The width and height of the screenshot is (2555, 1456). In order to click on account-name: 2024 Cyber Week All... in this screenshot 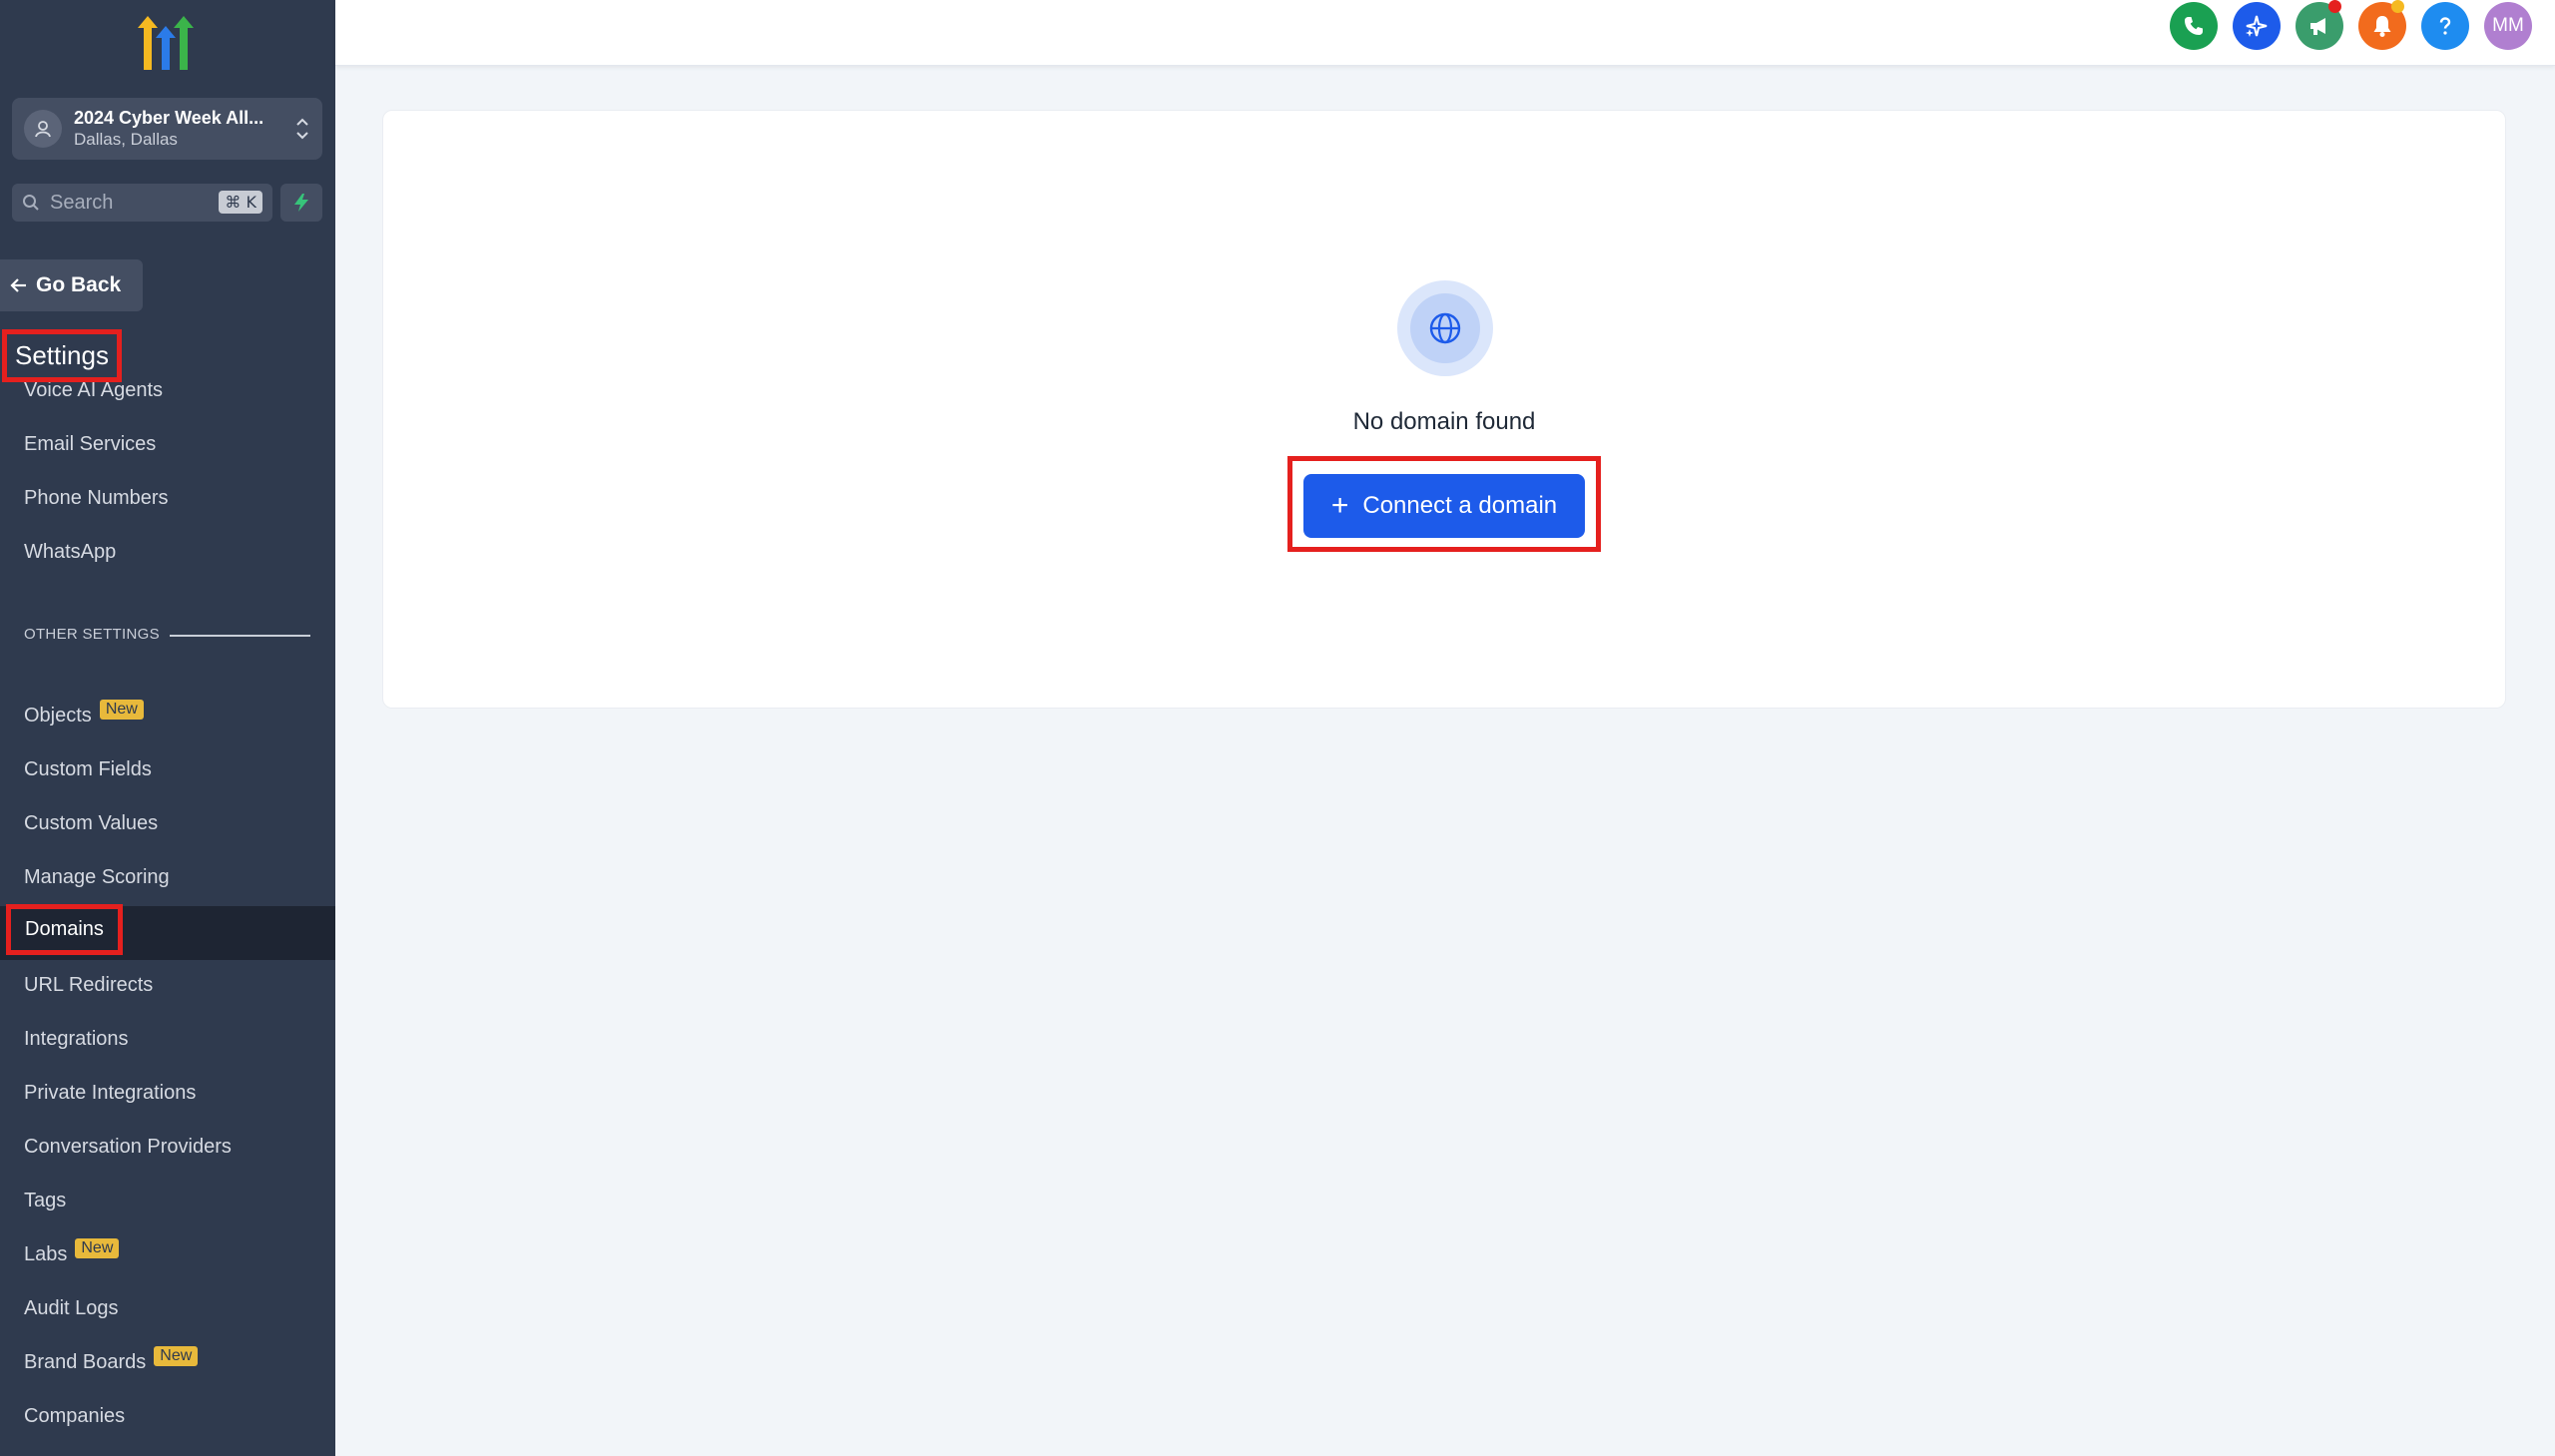, I will do `click(169, 118)`.